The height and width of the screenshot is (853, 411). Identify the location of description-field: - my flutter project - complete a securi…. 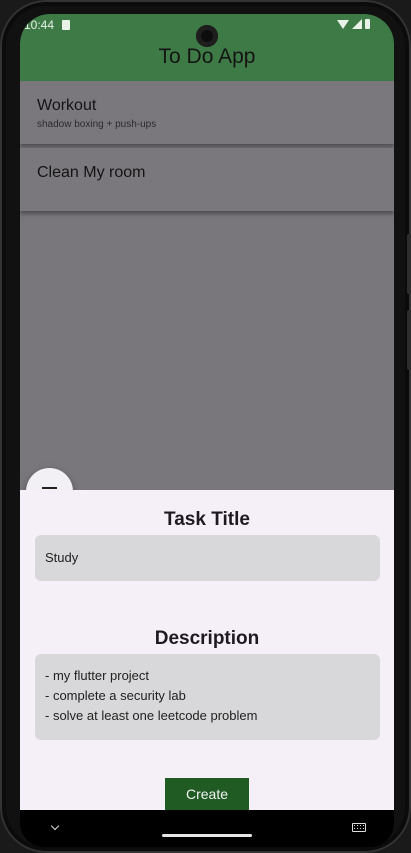
(207, 697).